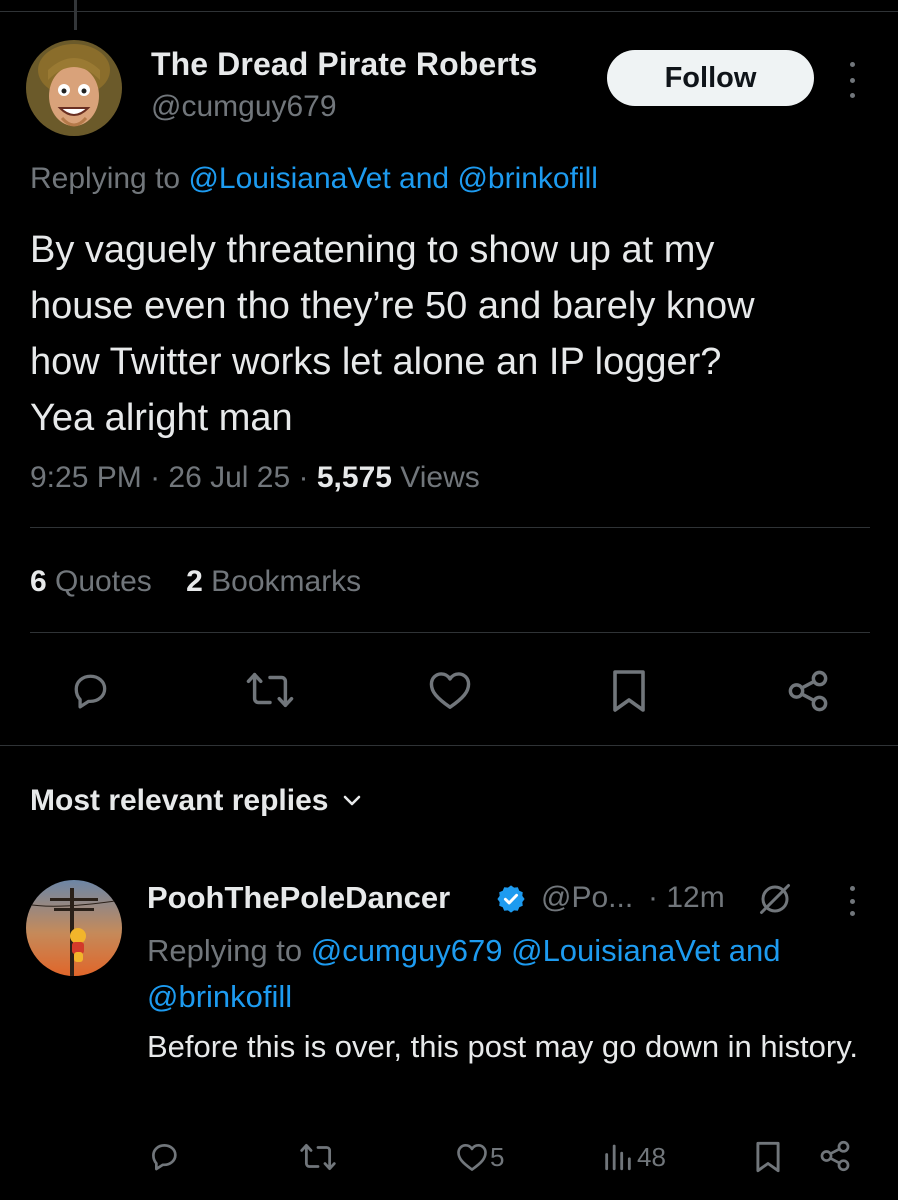 This screenshot has height=1200, width=898. Describe the element at coordinates (407, 950) in the screenshot. I see `mention-cumguy679: @cumguy679` at that location.